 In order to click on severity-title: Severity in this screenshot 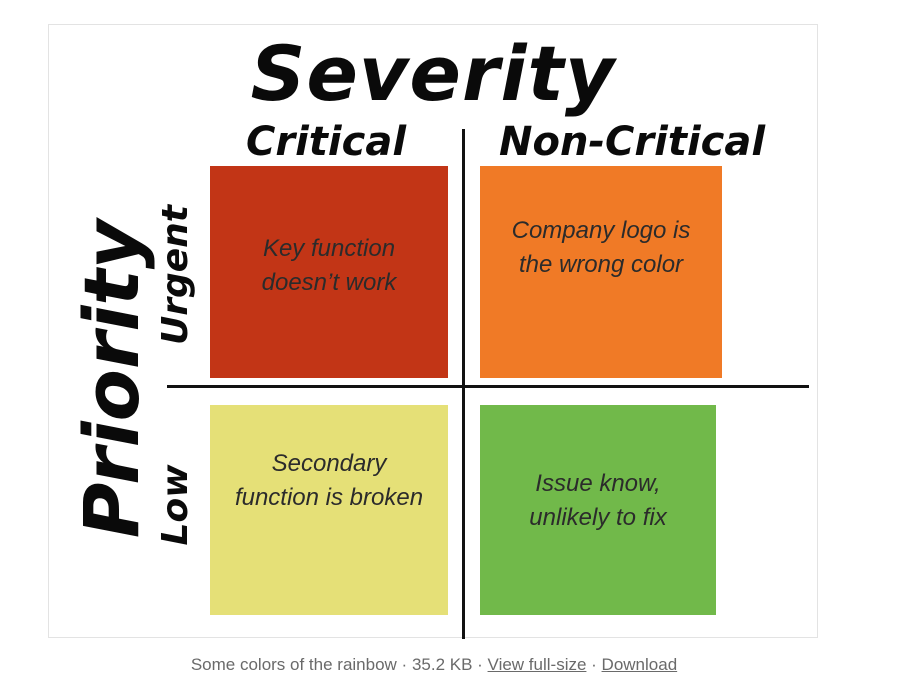, I will do `click(433, 73)`.